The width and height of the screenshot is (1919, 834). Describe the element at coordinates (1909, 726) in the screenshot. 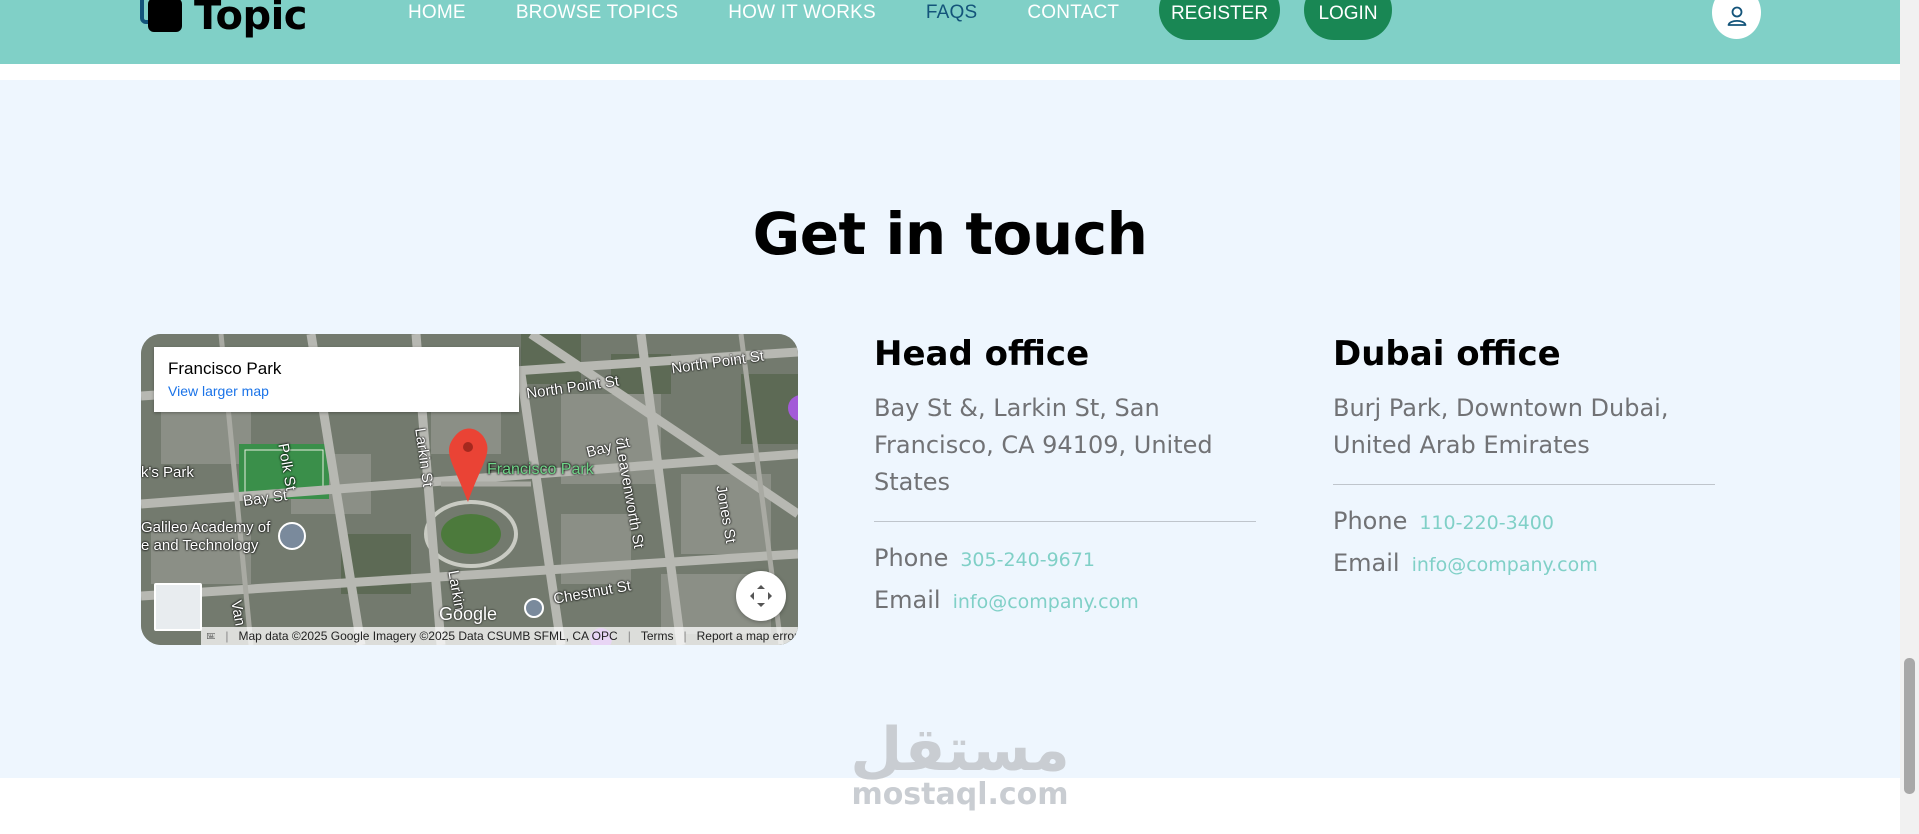

I see `scrollbar-thumb` at that location.